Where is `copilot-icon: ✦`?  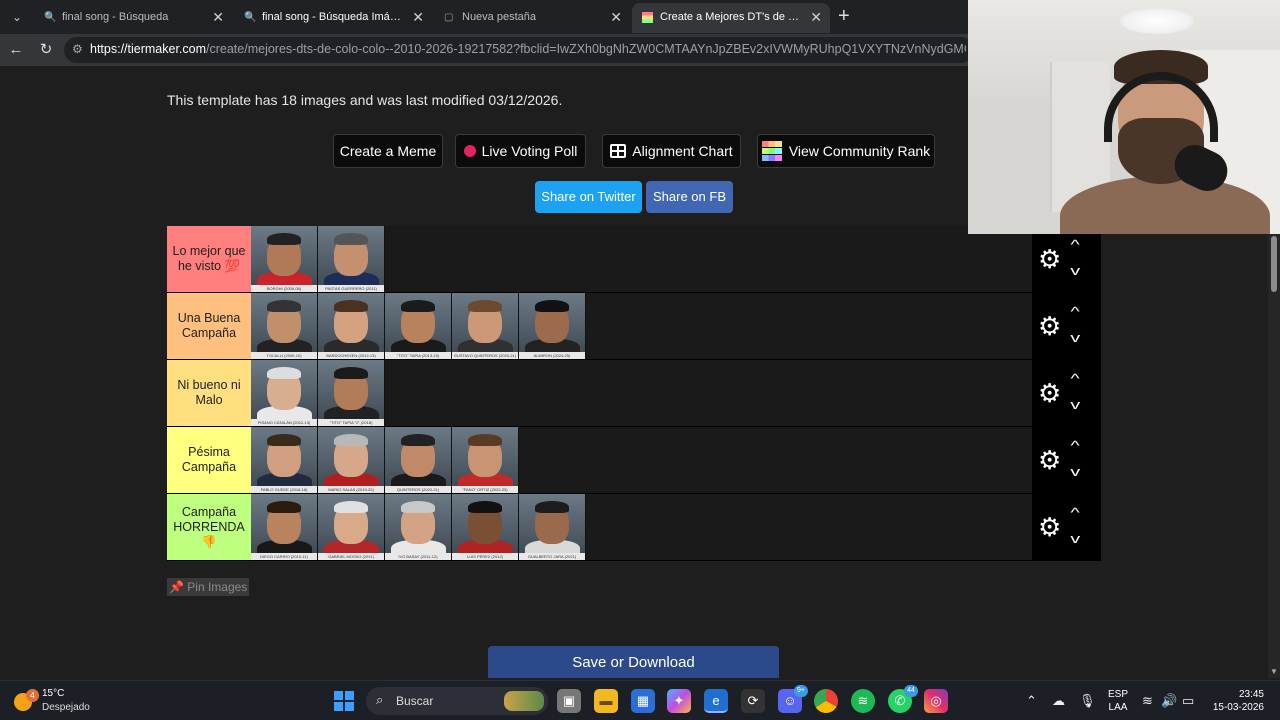 copilot-icon: ✦ is located at coordinates (679, 701).